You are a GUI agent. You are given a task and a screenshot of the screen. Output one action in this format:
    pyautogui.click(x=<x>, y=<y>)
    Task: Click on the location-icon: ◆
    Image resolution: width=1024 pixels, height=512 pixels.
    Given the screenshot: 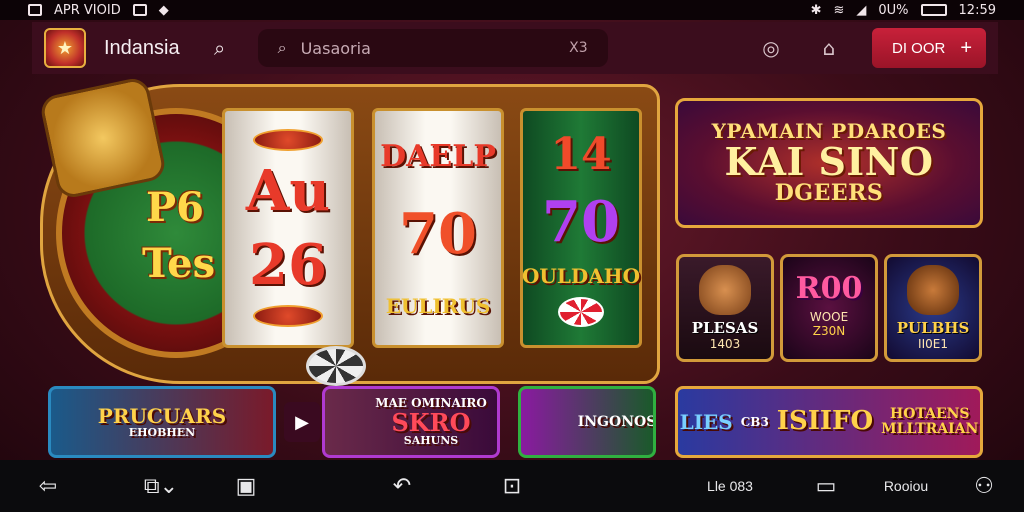 What is the action you would take?
    pyautogui.click(x=163, y=10)
    